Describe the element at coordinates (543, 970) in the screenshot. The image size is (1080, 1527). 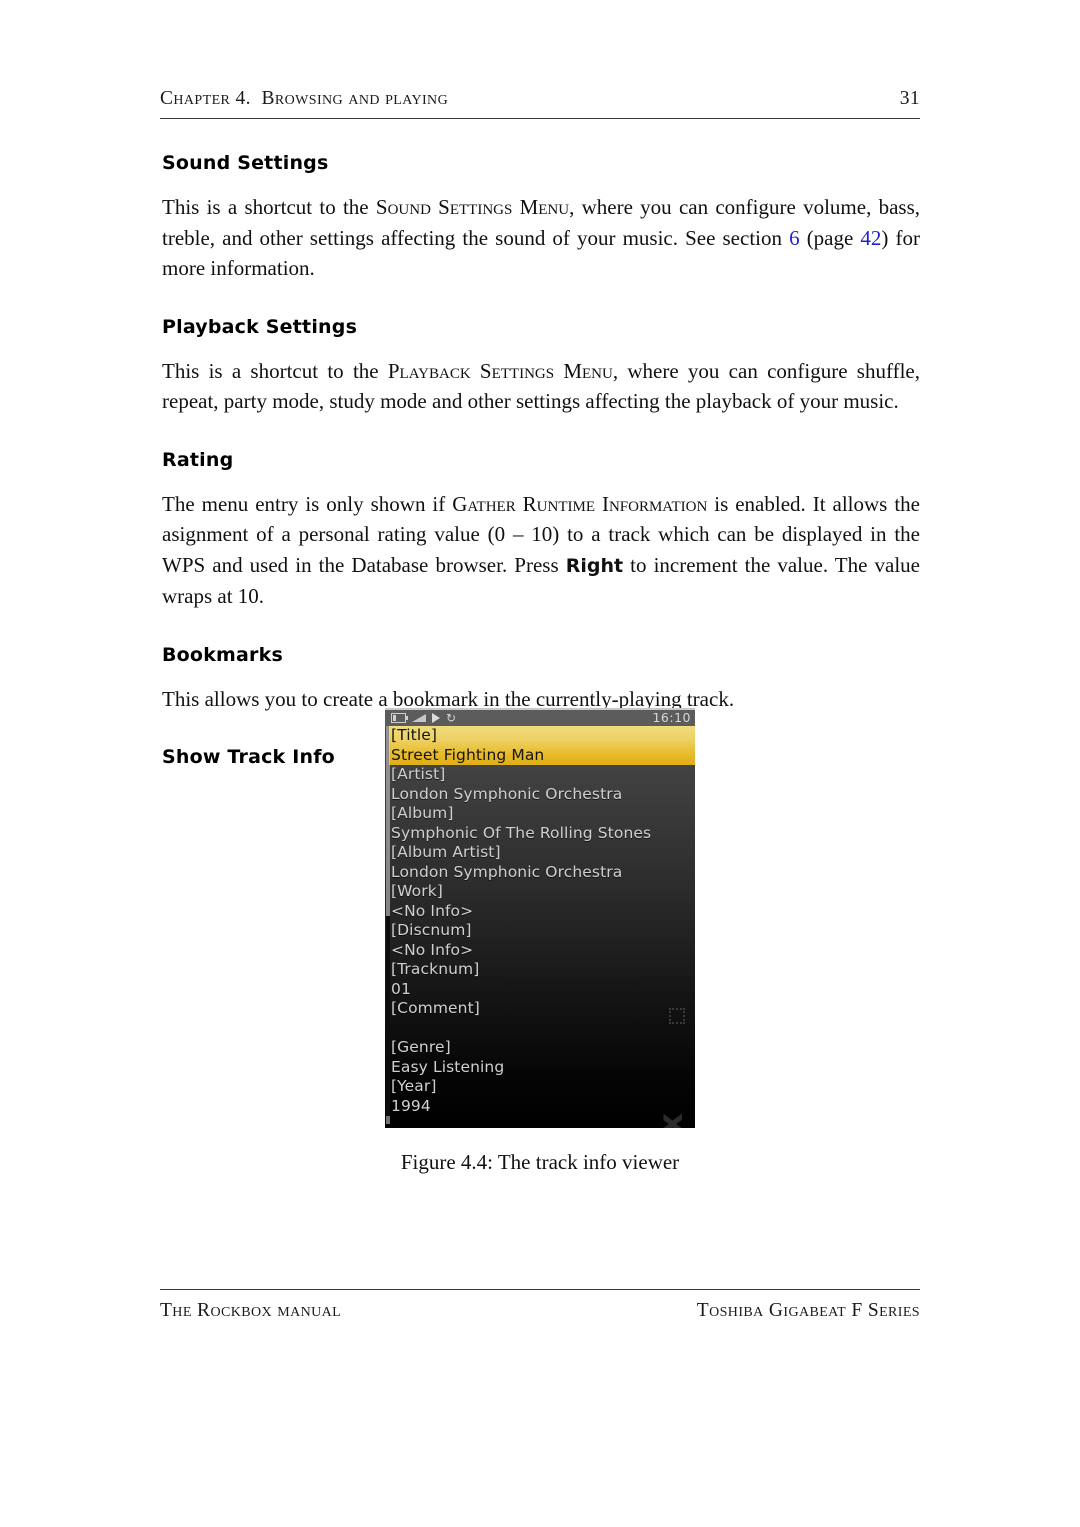
I see `track-info-row: [Tracknum]` at that location.